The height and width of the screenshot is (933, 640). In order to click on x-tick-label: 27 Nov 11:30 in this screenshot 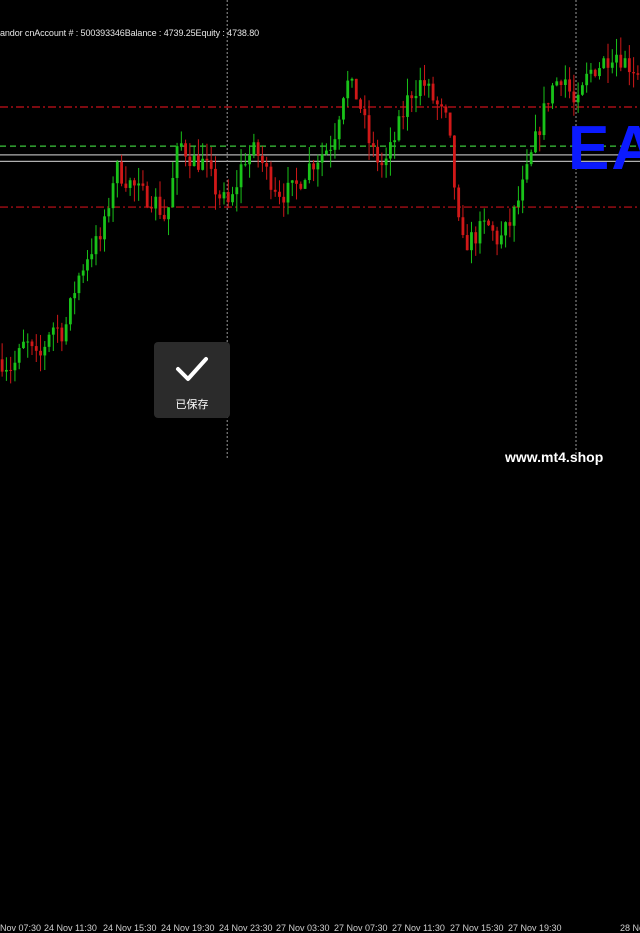, I will do `click(418, 928)`.